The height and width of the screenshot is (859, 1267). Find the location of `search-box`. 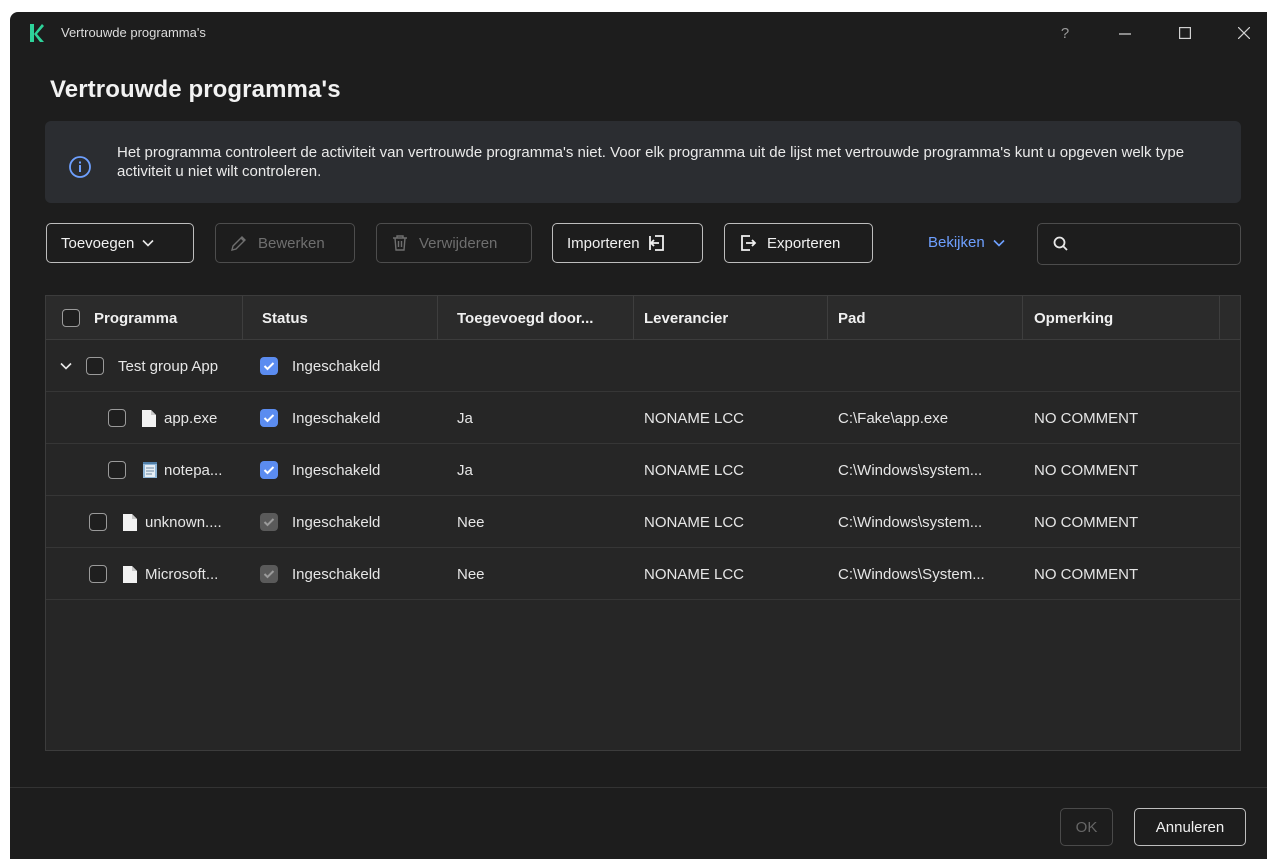

search-box is located at coordinates (1139, 244).